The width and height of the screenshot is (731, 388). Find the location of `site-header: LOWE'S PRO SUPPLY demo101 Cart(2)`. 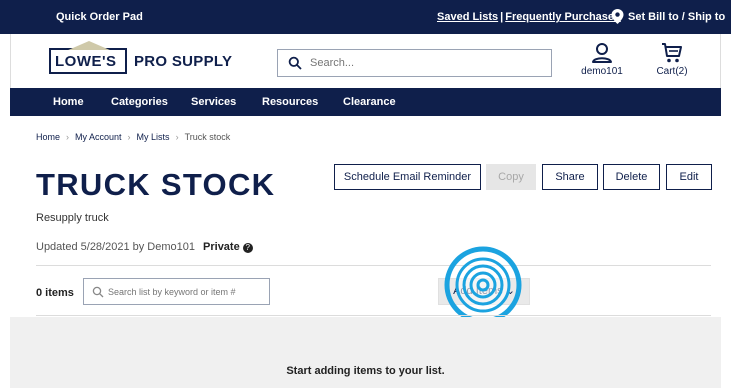

site-header: LOWE'S PRO SUPPLY demo101 Cart(2) is located at coordinates (365, 61).